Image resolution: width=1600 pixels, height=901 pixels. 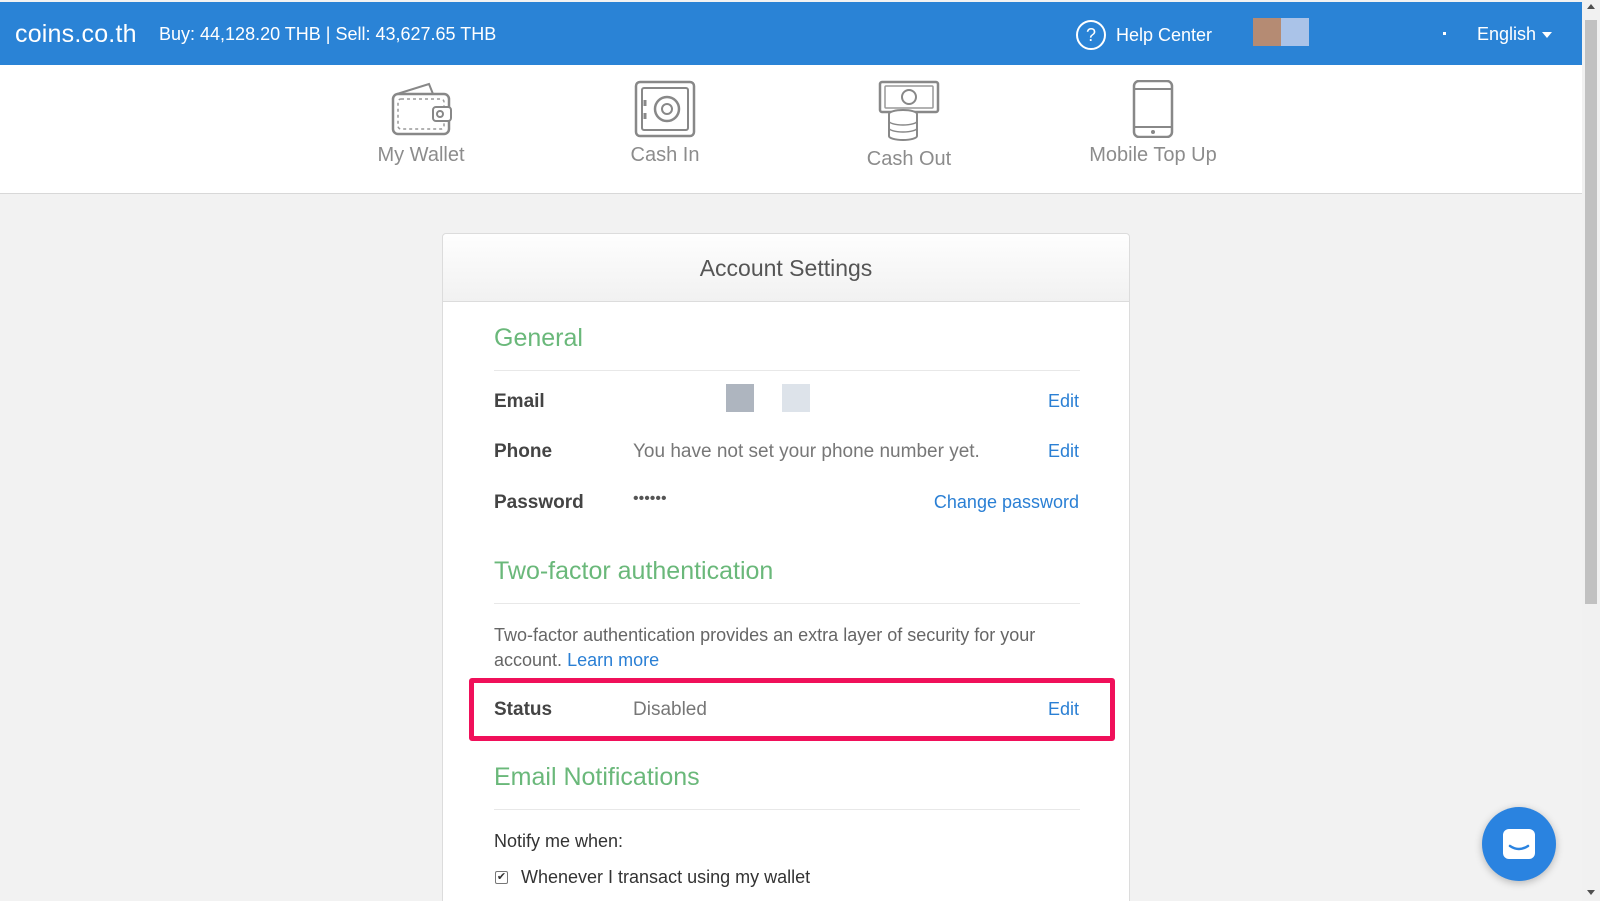 I want to click on page-scrollbar, so click(x=1591, y=450).